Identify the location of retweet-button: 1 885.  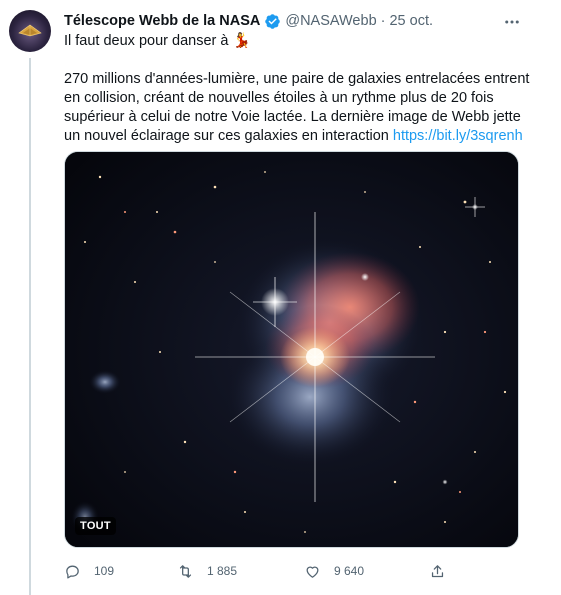
(207, 571).